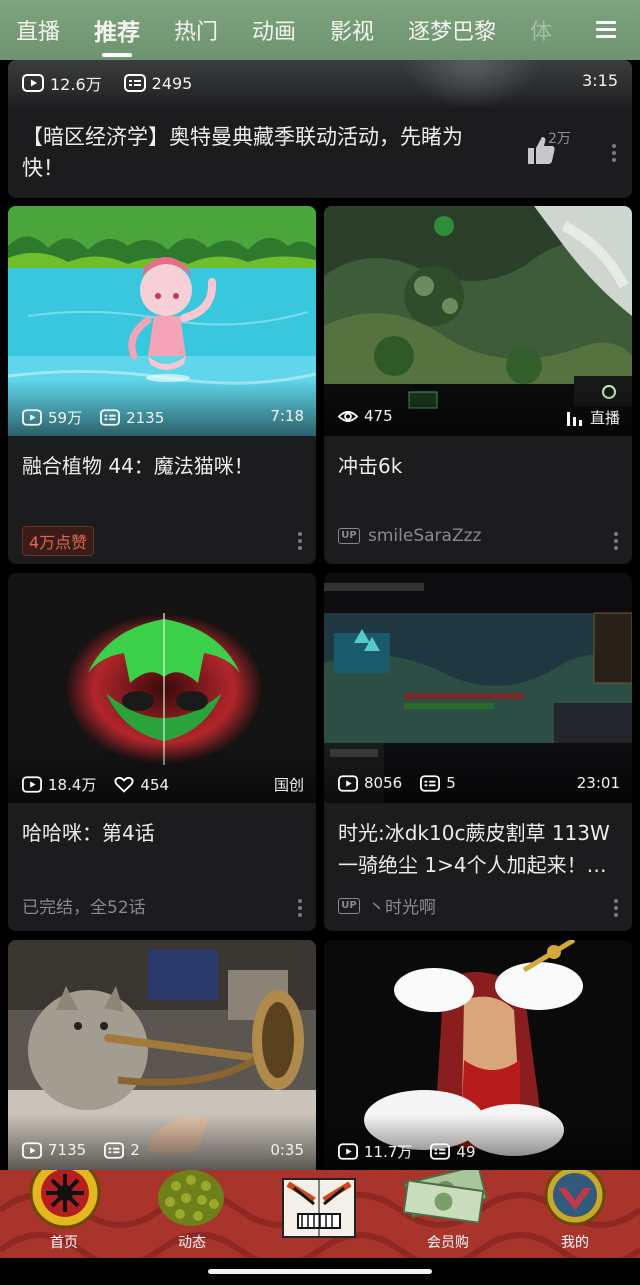  What do you see at coordinates (191, 1199) in the screenshot?
I see `durian-icon` at bounding box center [191, 1199].